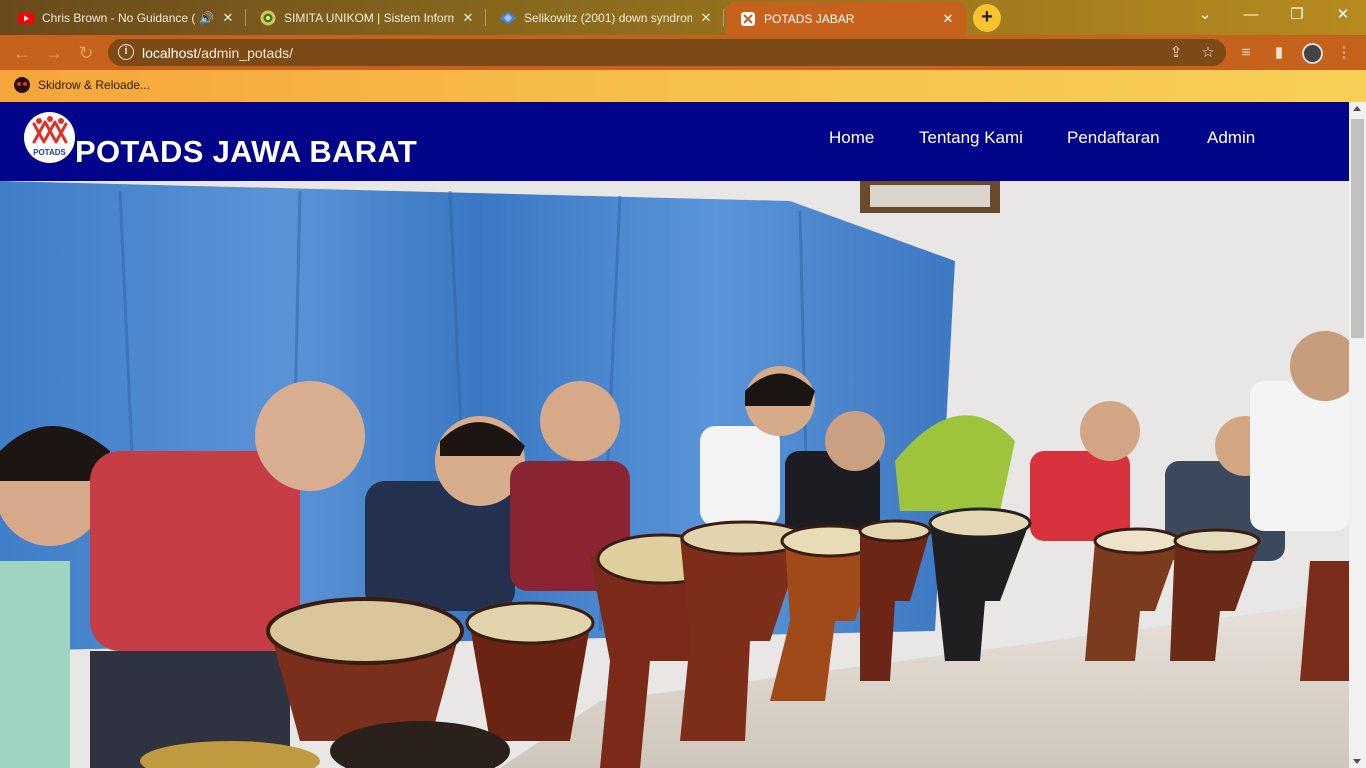 Image resolution: width=1366 pixels, height=768 pixels. Describe the element at coordinates (1176, 53) in the screenshot. I see `share-icon: ⇪` at that location.